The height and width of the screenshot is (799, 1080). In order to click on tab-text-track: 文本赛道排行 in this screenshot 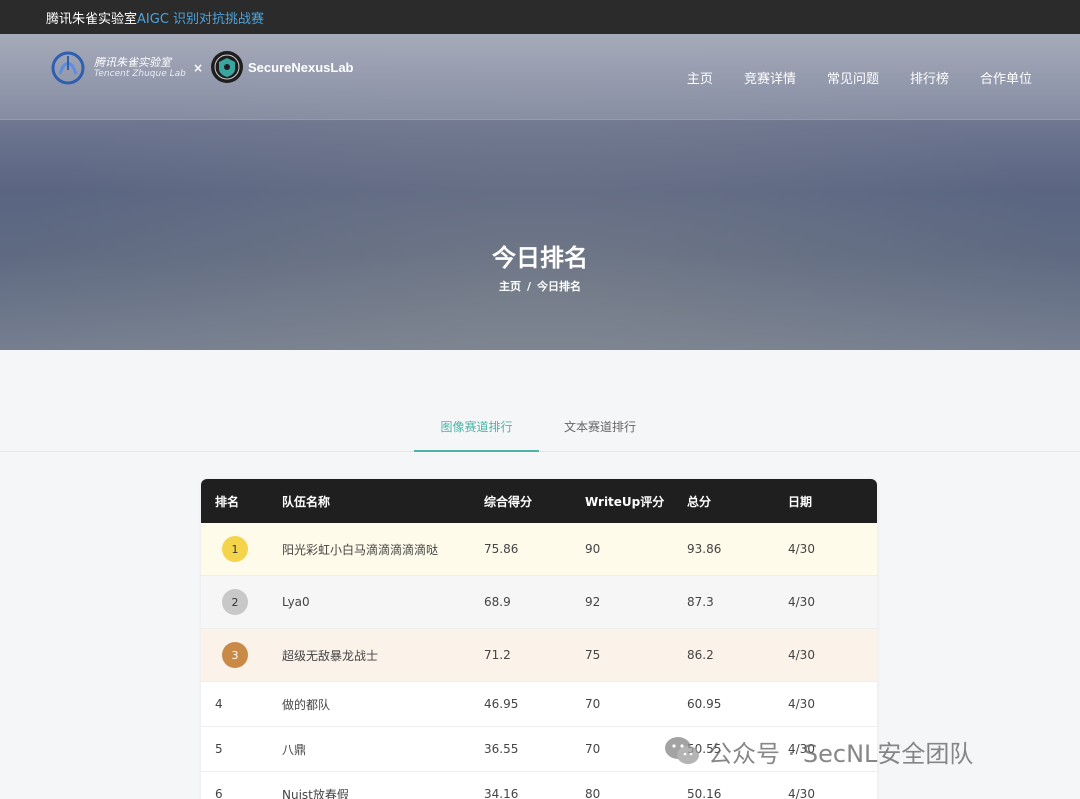, I will do `click(600, 431)`.